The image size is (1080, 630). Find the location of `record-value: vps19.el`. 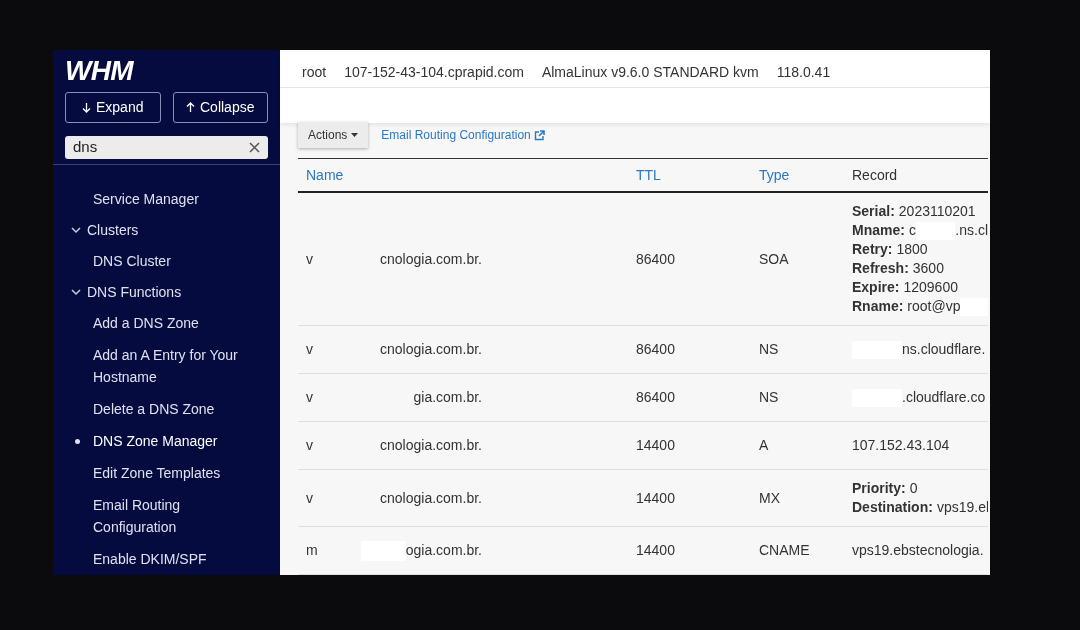

record-value: vps19.el is located at coordinates (962, 507).